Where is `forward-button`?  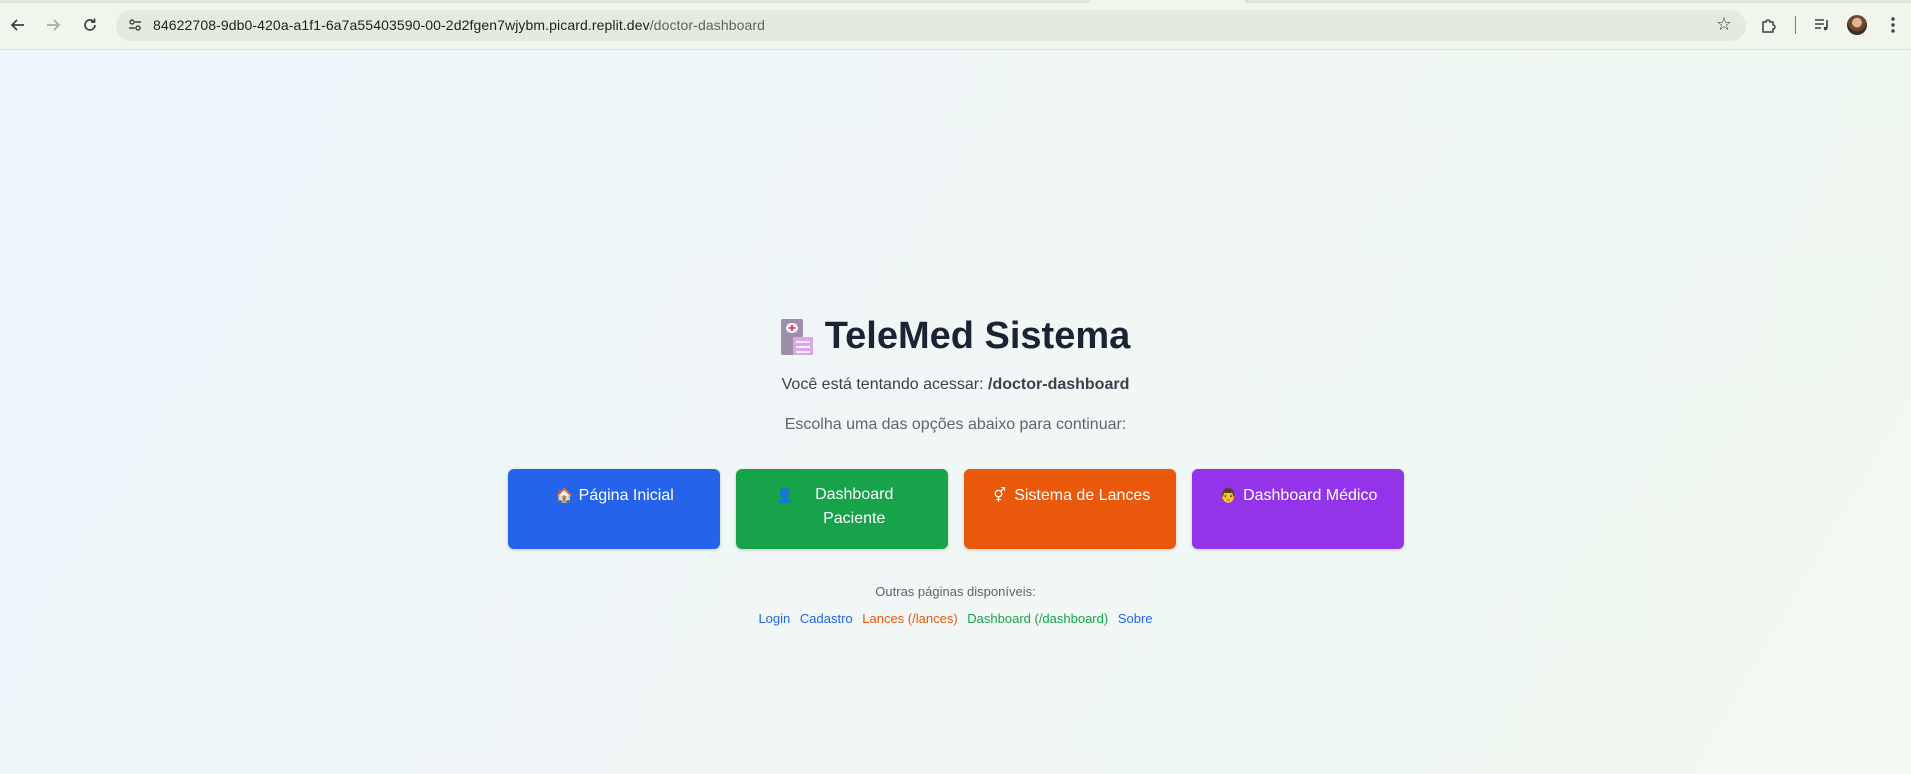 forward-button is located at coordinates (53, 25).